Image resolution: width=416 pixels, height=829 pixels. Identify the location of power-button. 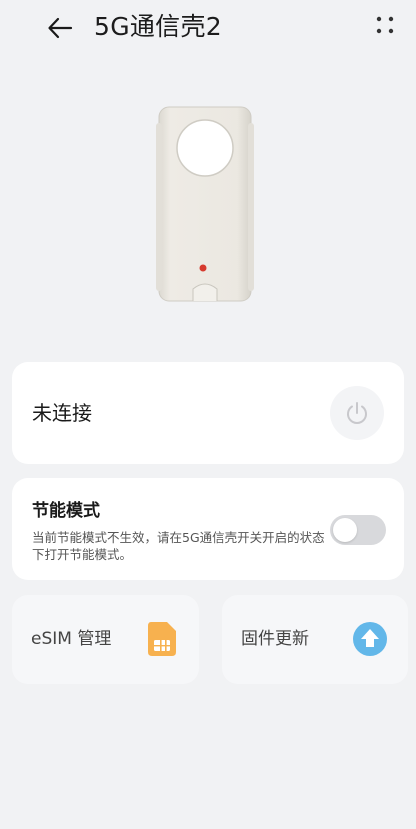
(357, 413).